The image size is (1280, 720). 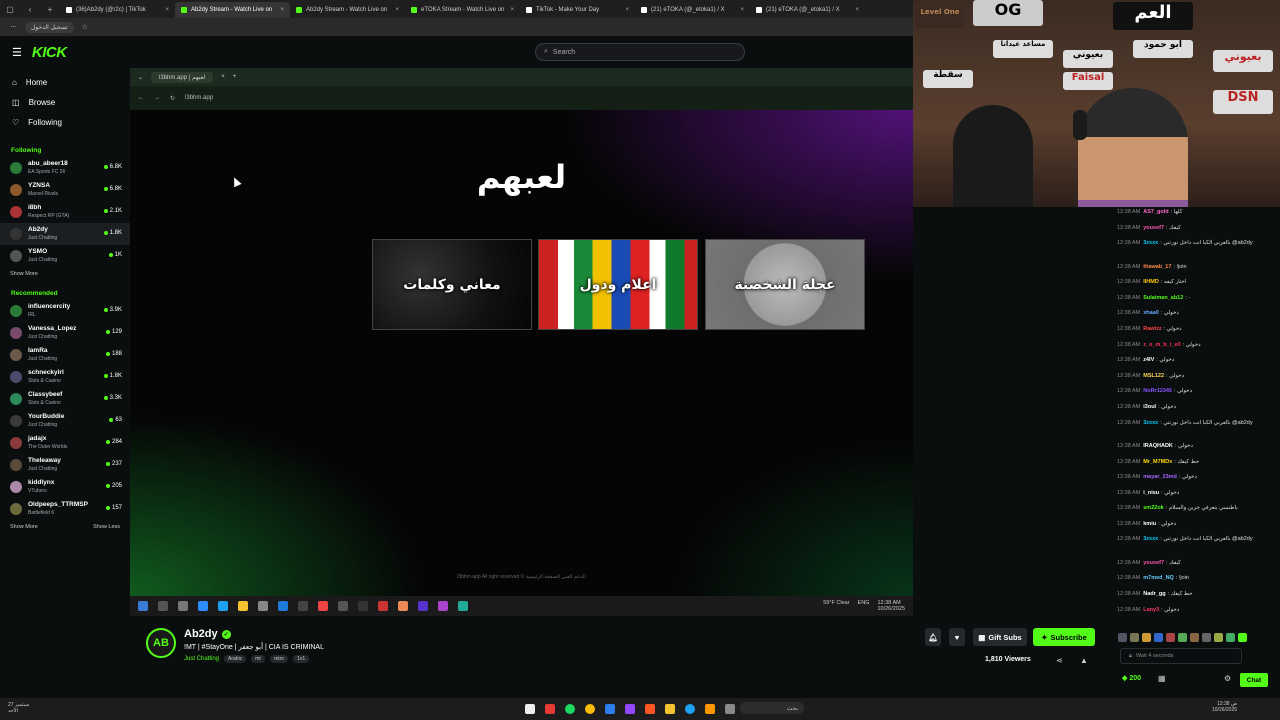 I want to click on subscribe-button: ✦ Subscribe, so click(x=1064, y=637).